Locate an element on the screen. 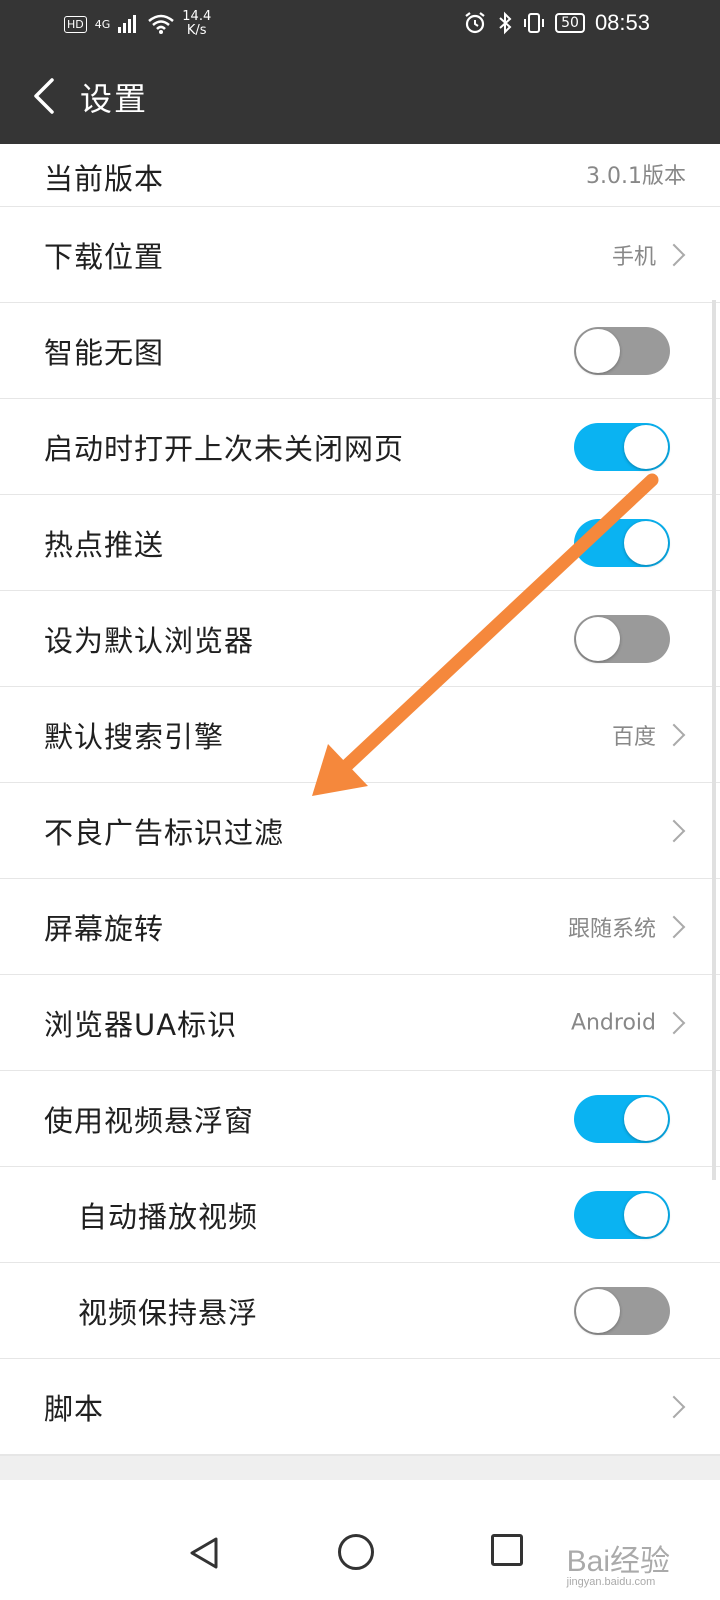  setting-label: 屏幕旋转 is located at coordinates (104, 928).